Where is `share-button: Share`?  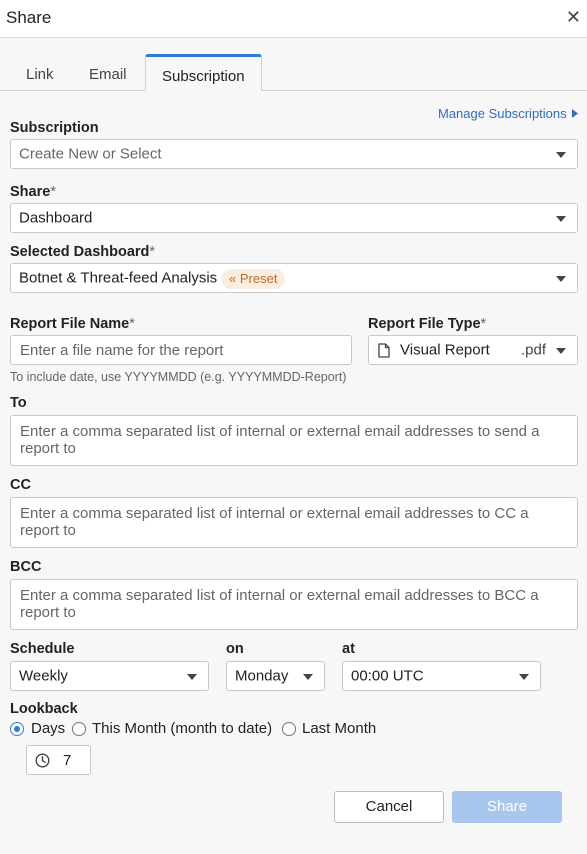
share-button: Share is located at coordinates (507, 807).